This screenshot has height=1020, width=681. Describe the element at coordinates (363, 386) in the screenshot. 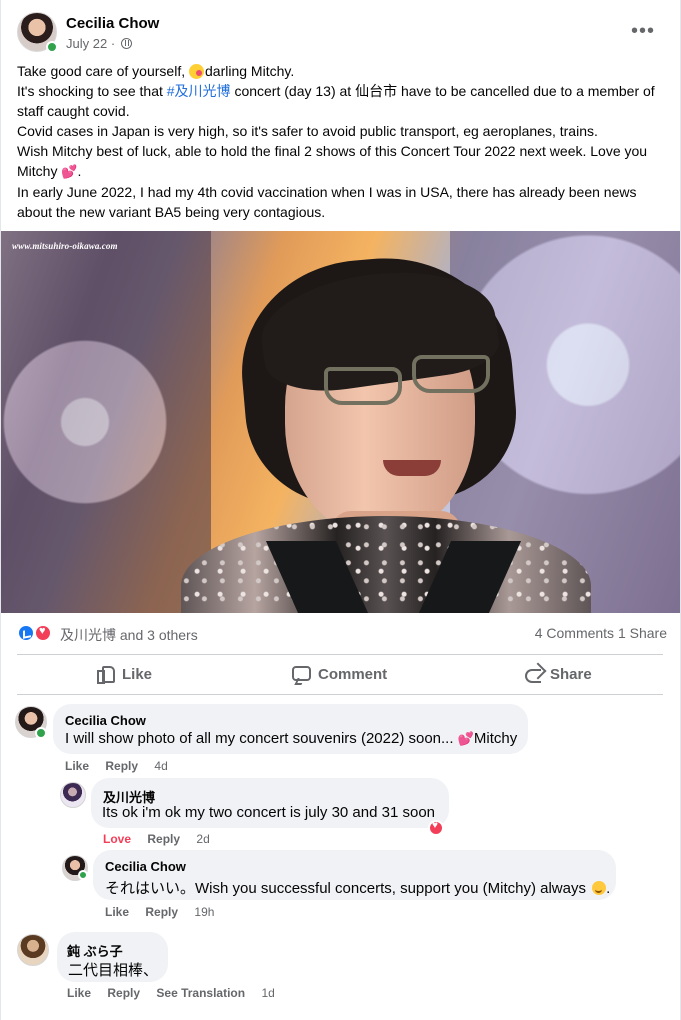

I see `photo-glasses-left` at that location.